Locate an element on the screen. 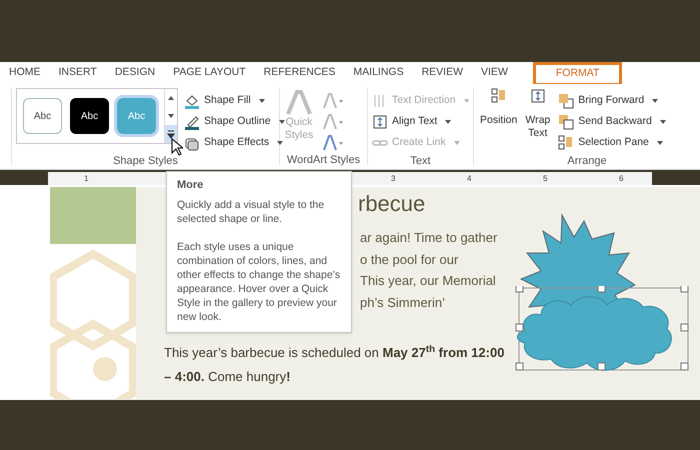 The image size is (700, 450). ribbon-tab: REVIEW is located at coordinates (442, 73).